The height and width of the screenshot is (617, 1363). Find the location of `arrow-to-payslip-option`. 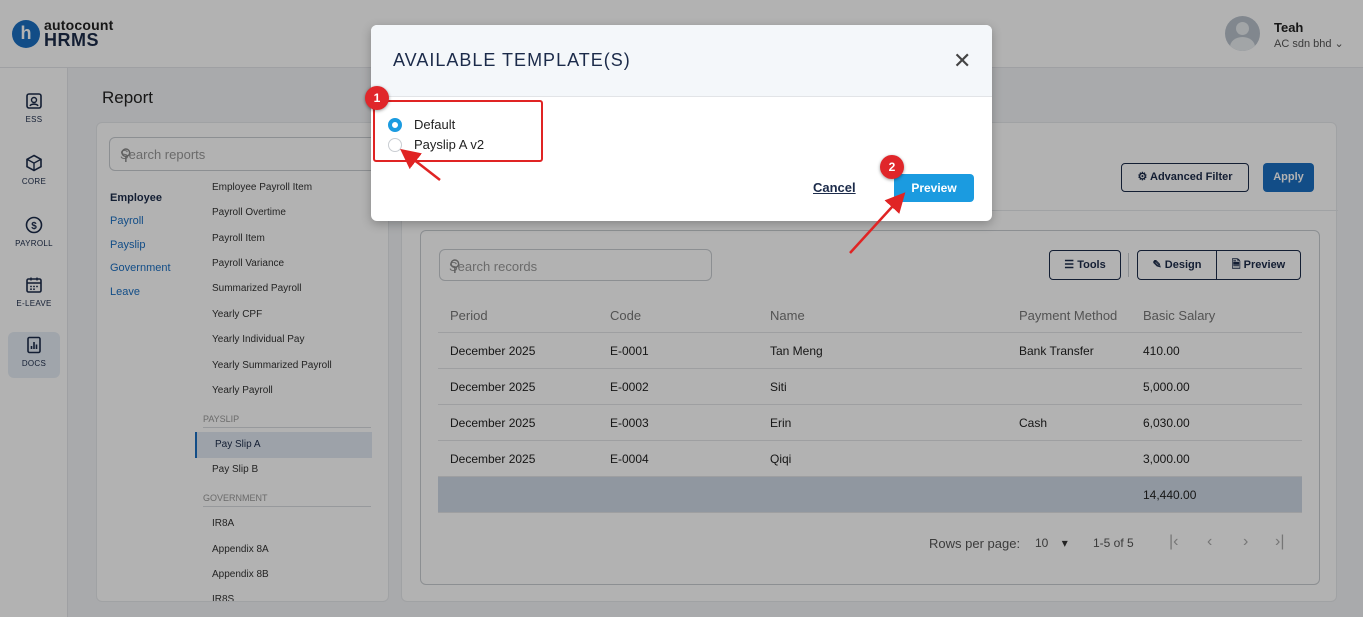

arrow-to-payslip-option is located at coordinates (420, 164).